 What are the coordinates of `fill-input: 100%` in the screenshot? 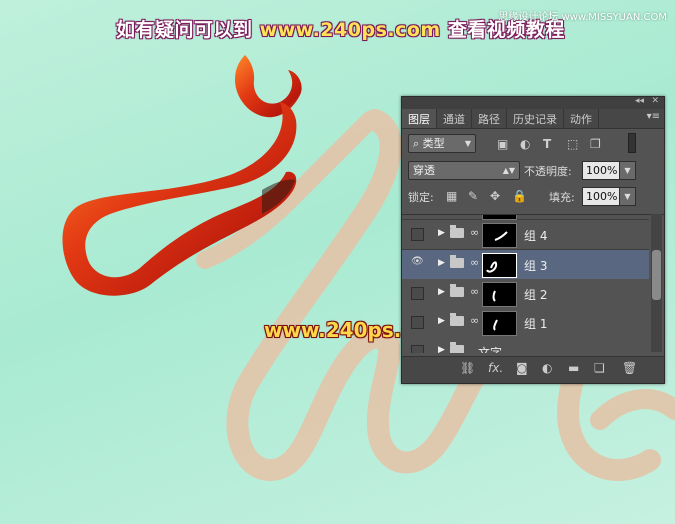 It's located at (601, 196).